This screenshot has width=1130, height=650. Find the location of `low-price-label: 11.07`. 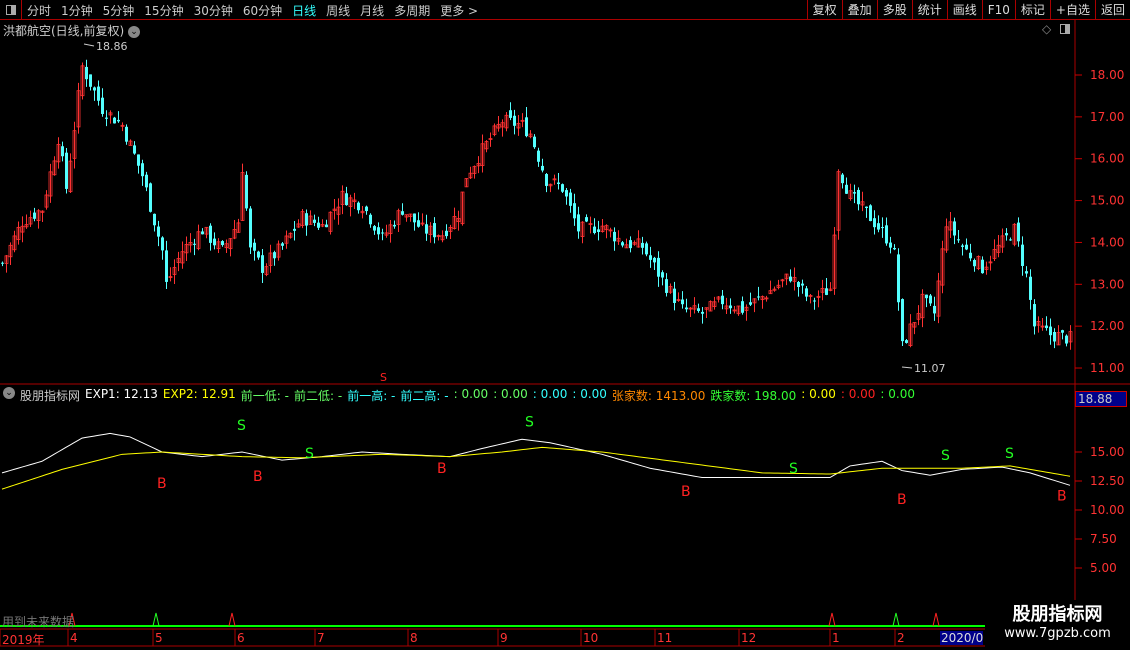

low-price-label: 11.07 is located at coordinates (930, 368).